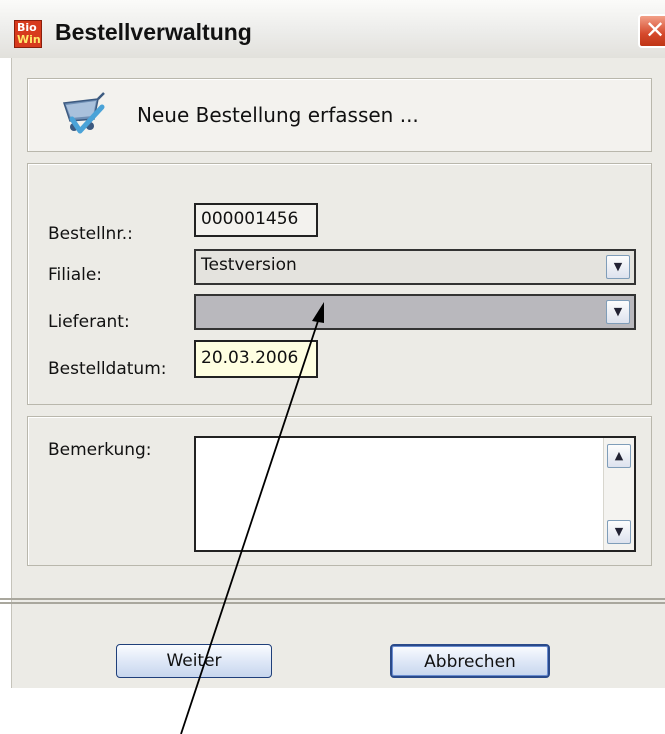 This screenshot has width=665, height=734. I want to click on branch-dropdown-button: ▼, so click(618, 267).